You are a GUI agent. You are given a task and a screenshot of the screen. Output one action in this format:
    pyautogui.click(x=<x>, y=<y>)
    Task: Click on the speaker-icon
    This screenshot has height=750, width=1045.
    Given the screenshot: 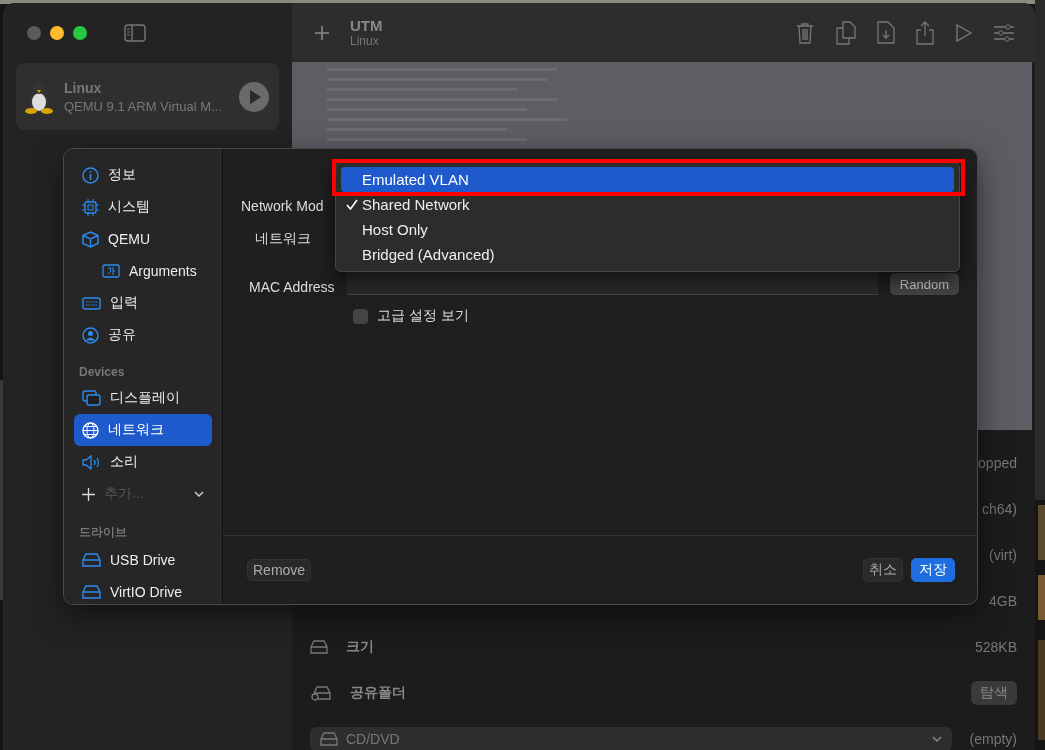 What is the action you would take?
    pyautogui.click(x=91, y=462)
    